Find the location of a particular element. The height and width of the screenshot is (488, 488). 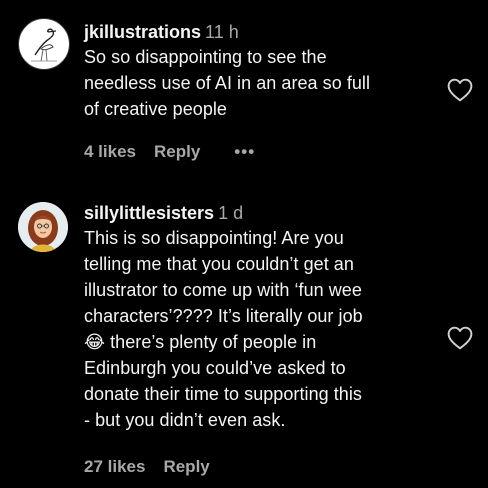

timestamp: 1 d is located at coordinates (231, 213).